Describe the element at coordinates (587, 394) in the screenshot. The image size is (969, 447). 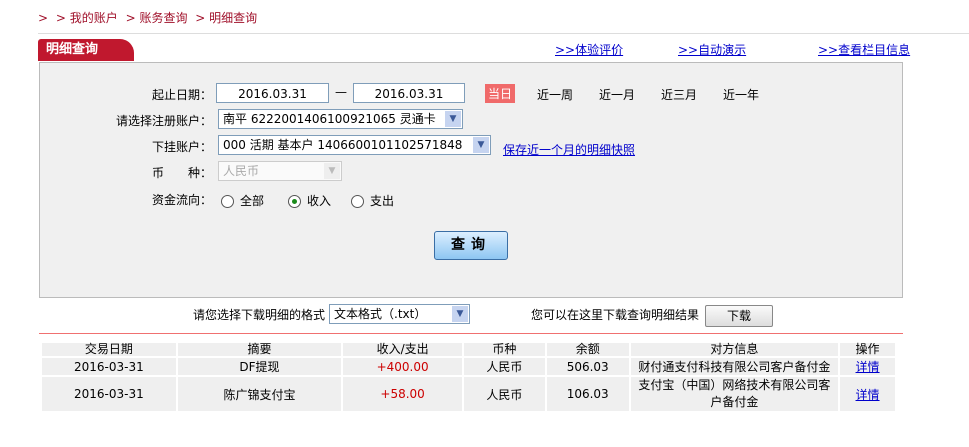
I see `cell-balance: 106.03` at that location.